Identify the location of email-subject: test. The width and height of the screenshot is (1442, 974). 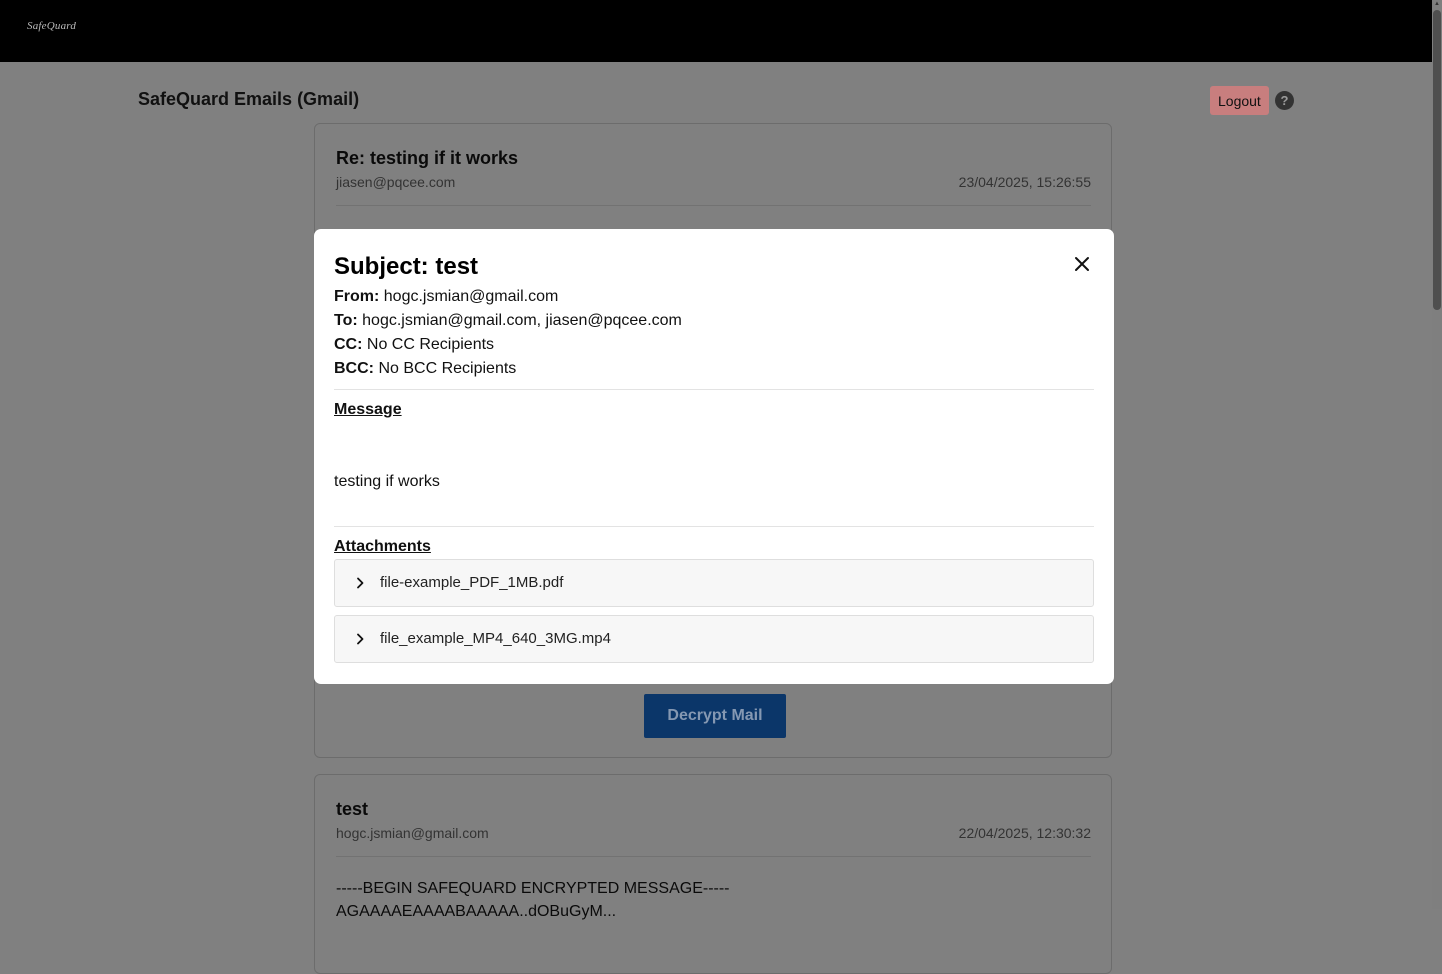
(352, 809).